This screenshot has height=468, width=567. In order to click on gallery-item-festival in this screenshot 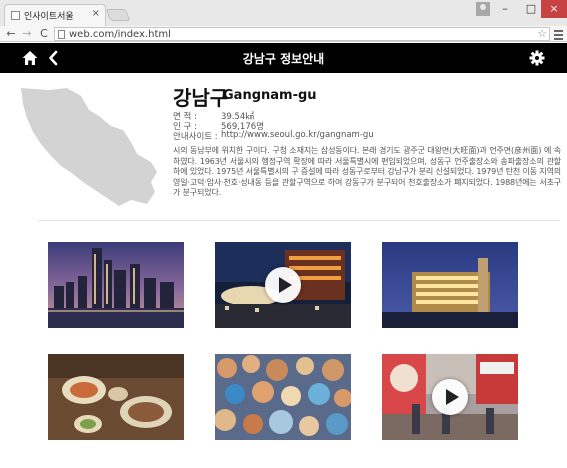, I will do `click(283, 397)`.